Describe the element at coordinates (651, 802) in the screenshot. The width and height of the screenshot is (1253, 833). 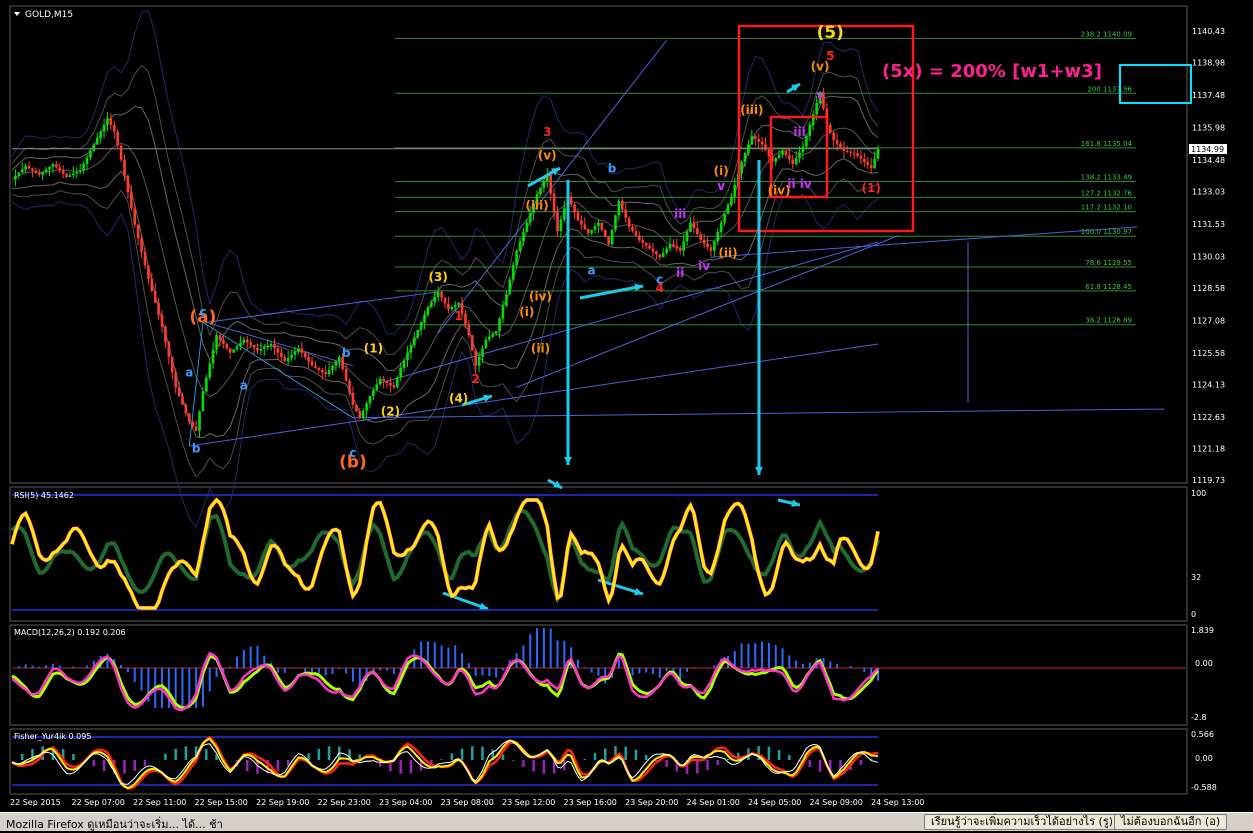
I see `time-tick-10: 23 Sep 20:00` at that location.